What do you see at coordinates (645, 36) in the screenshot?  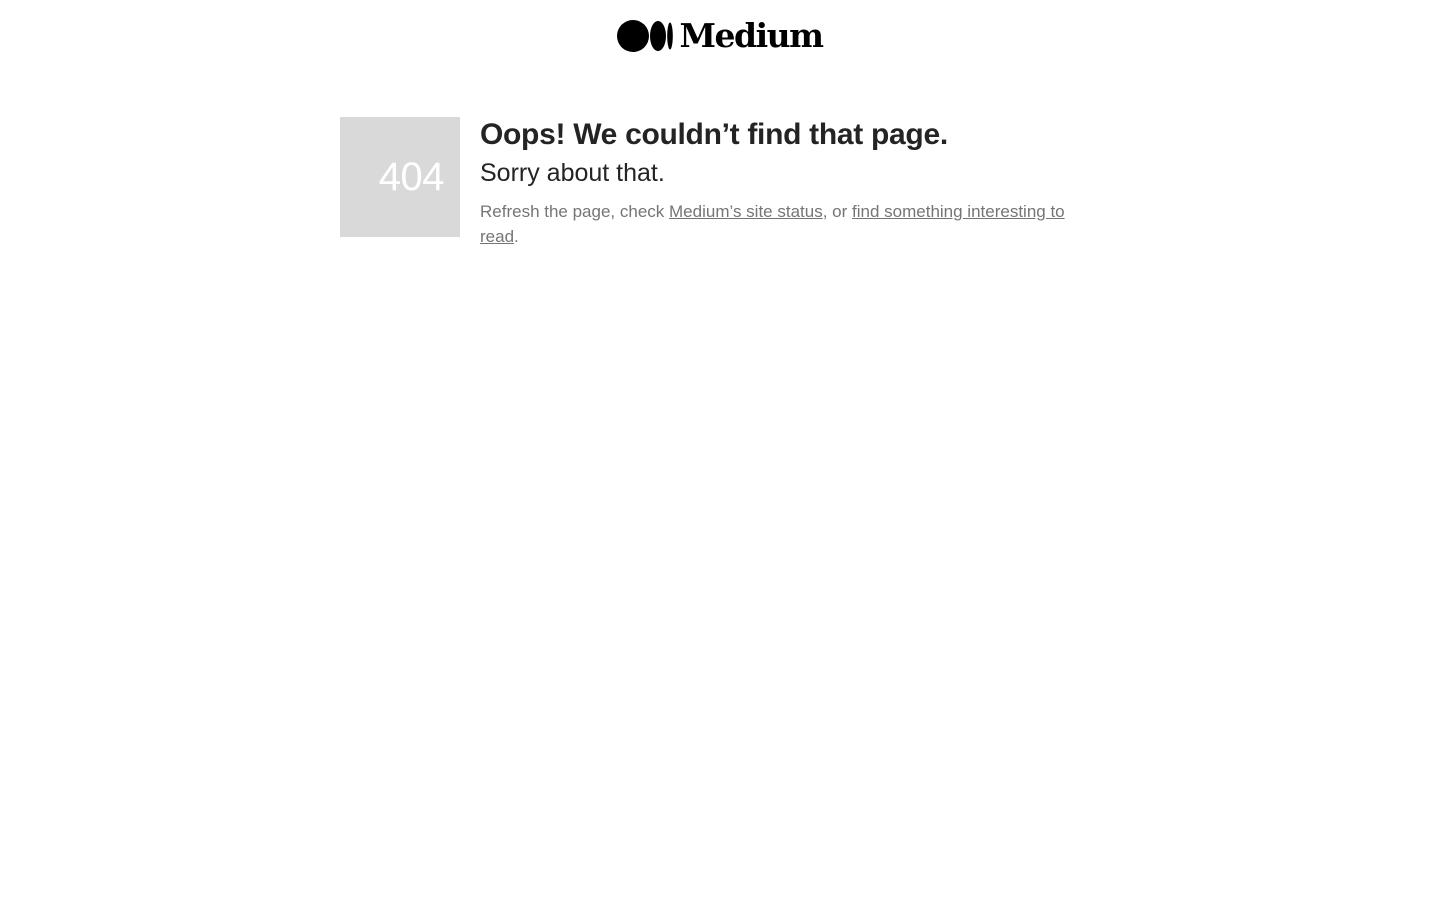 I see `medium-logo-icon` at bounding box center [645, 36].